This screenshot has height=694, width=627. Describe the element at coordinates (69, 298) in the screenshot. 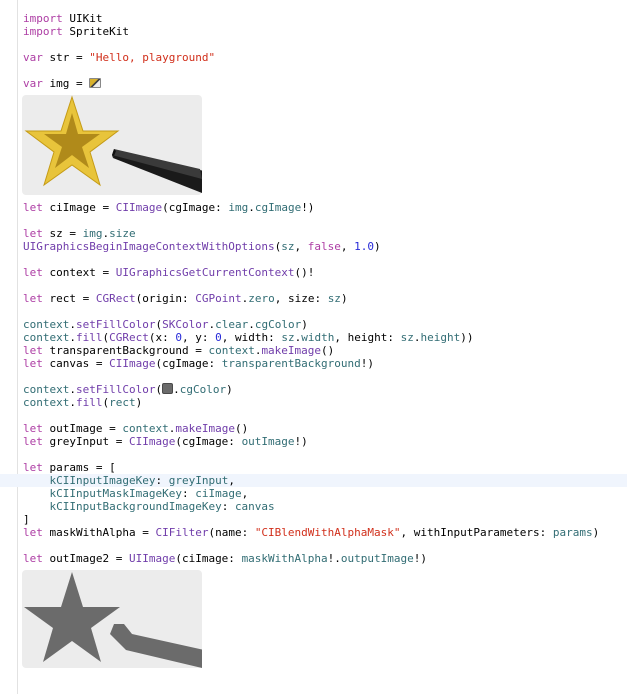

I see `plain-token: rect =` at that location.